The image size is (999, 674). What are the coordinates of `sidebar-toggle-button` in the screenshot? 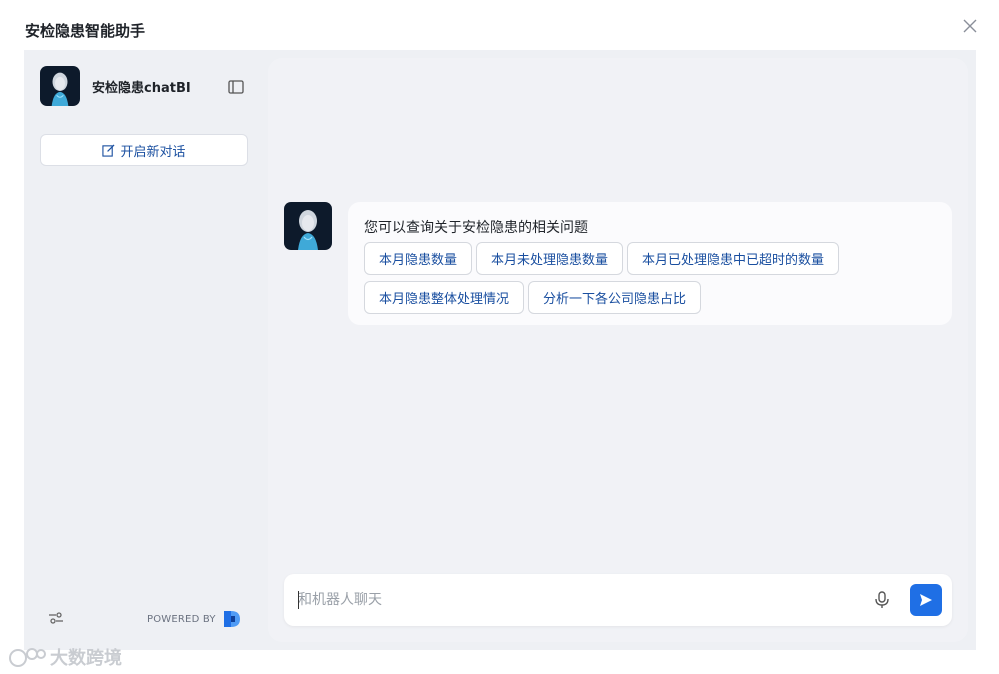 It's located at (236, 86).